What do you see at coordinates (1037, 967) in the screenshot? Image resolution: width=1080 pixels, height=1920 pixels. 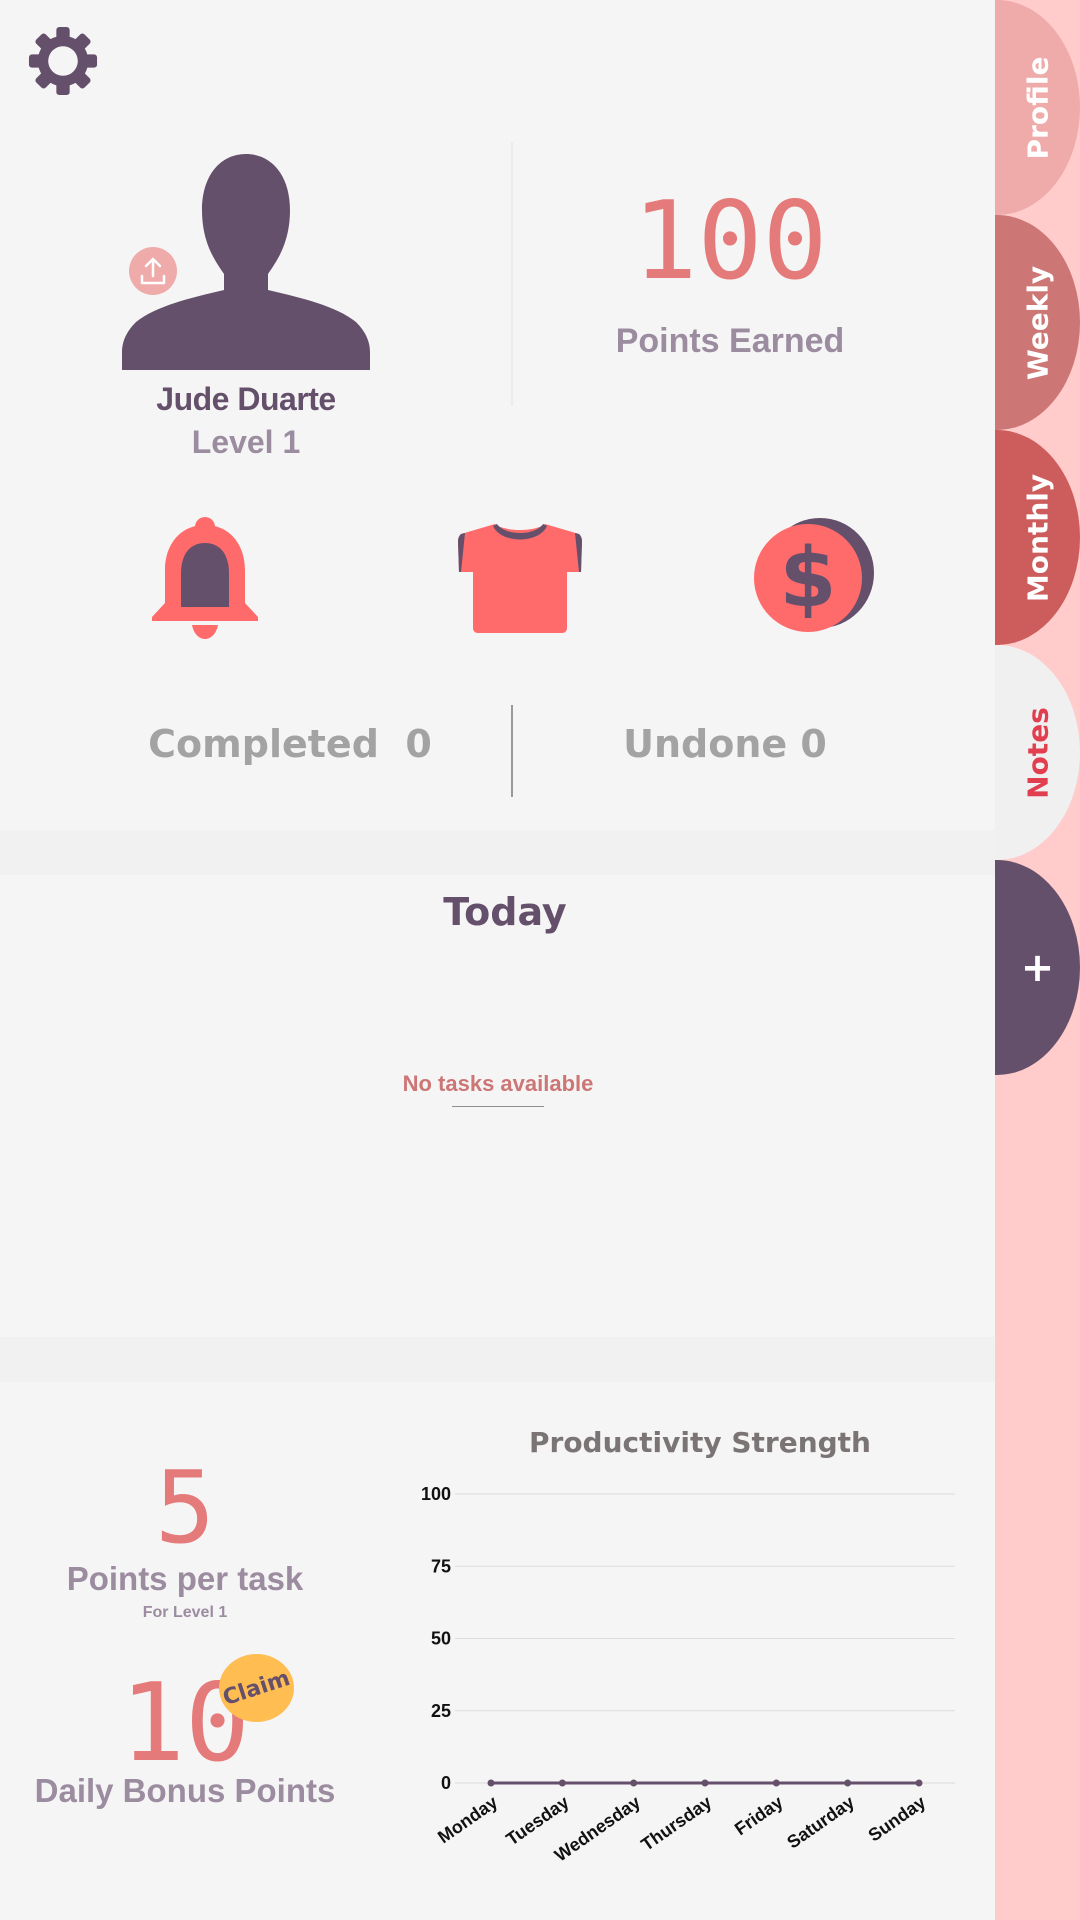 I see `plus-icon: +` at bounding box center [1037, 967].